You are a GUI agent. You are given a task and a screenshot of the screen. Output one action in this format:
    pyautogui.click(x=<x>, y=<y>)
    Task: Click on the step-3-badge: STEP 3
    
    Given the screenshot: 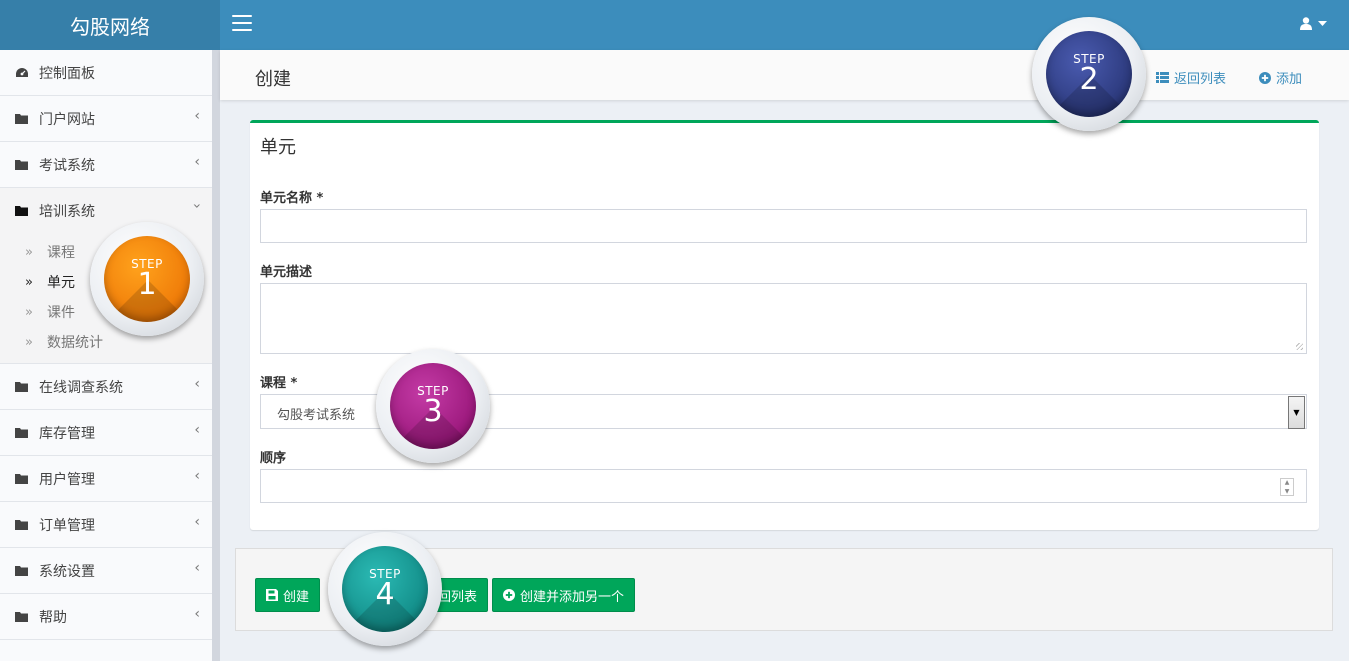 What is the action you would take?
    pyautogui.click(x=433, y=406)
    